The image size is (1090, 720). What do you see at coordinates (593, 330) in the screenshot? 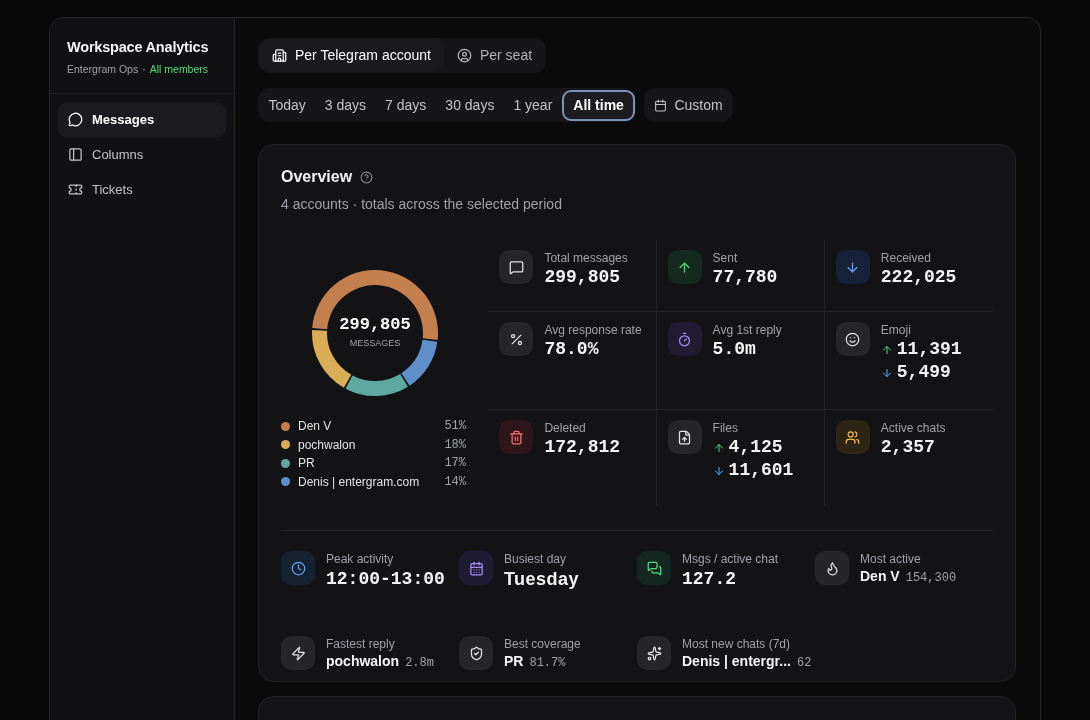
I see `stat-label: Avg response rate` at bounding box center [593, 330].